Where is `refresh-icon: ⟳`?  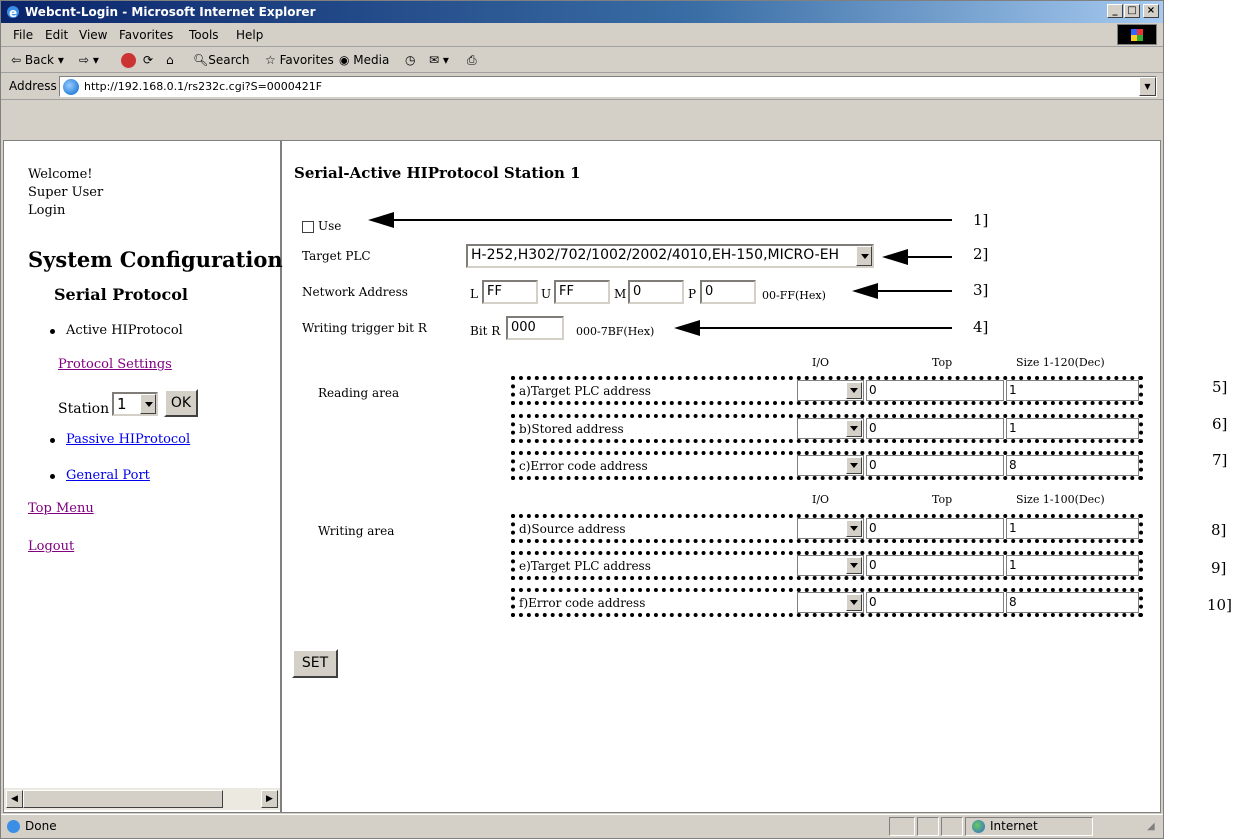
refresh-icon: ⟳ is located at coordinates (148, 60).